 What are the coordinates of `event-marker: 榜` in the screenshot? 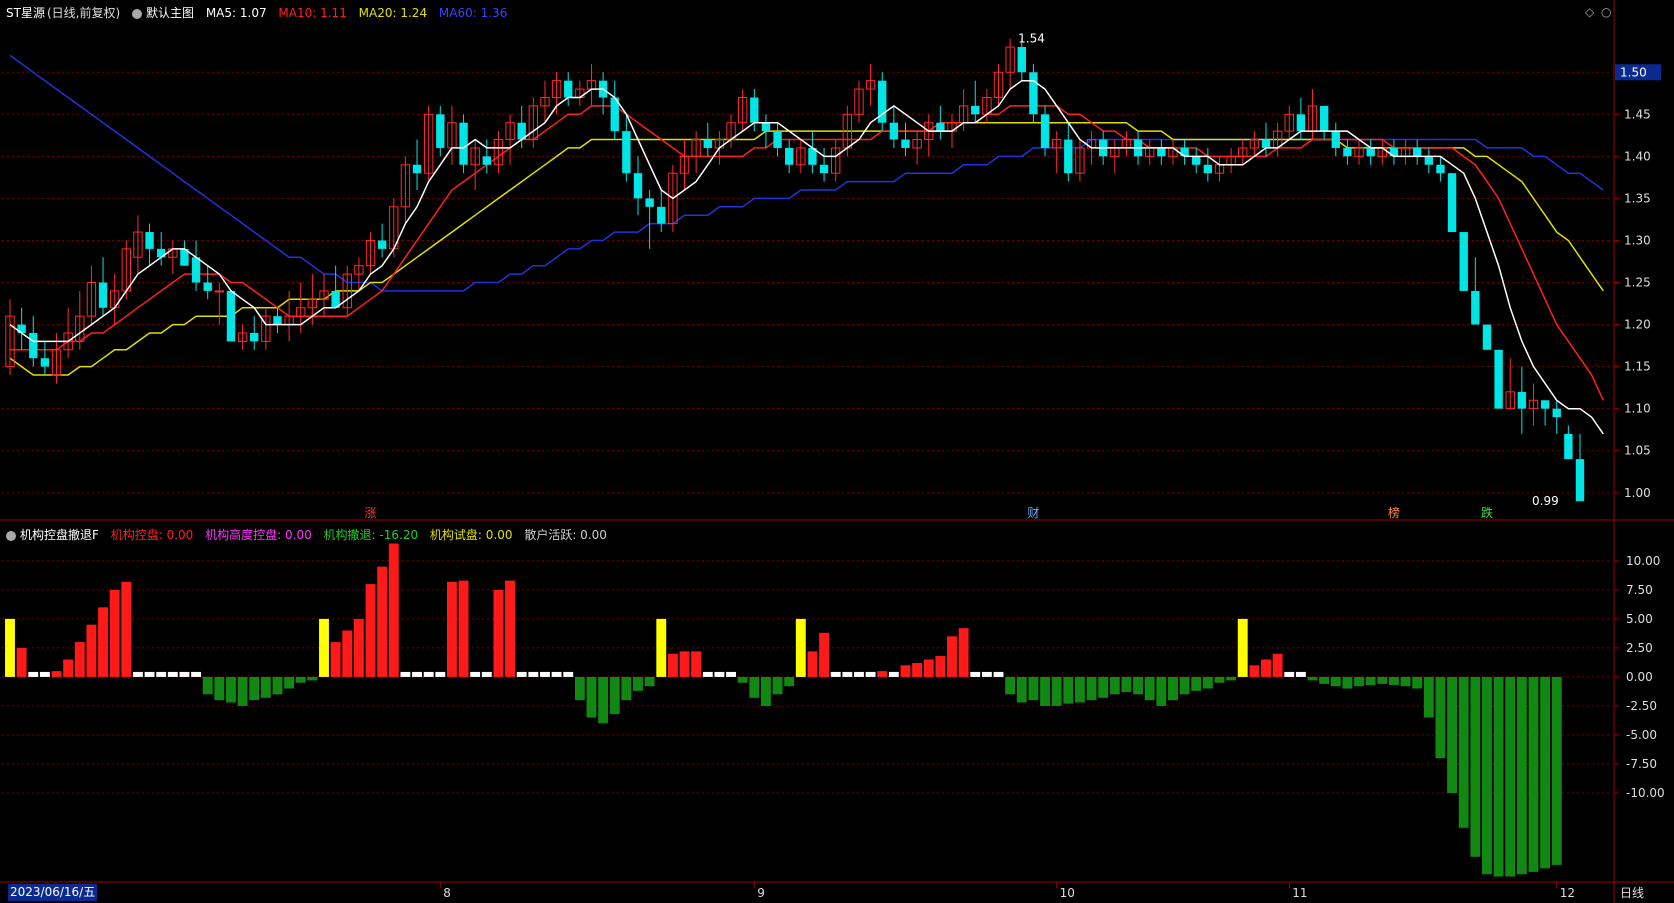 It's located at (1394, 512).